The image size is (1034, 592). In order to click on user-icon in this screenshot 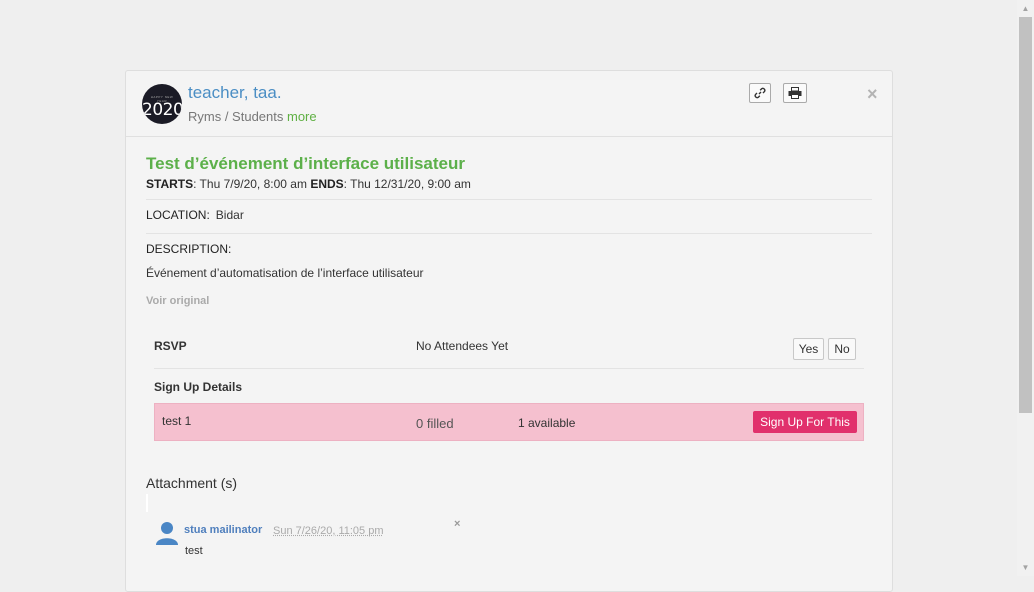, I will do `click(167, 533)`.